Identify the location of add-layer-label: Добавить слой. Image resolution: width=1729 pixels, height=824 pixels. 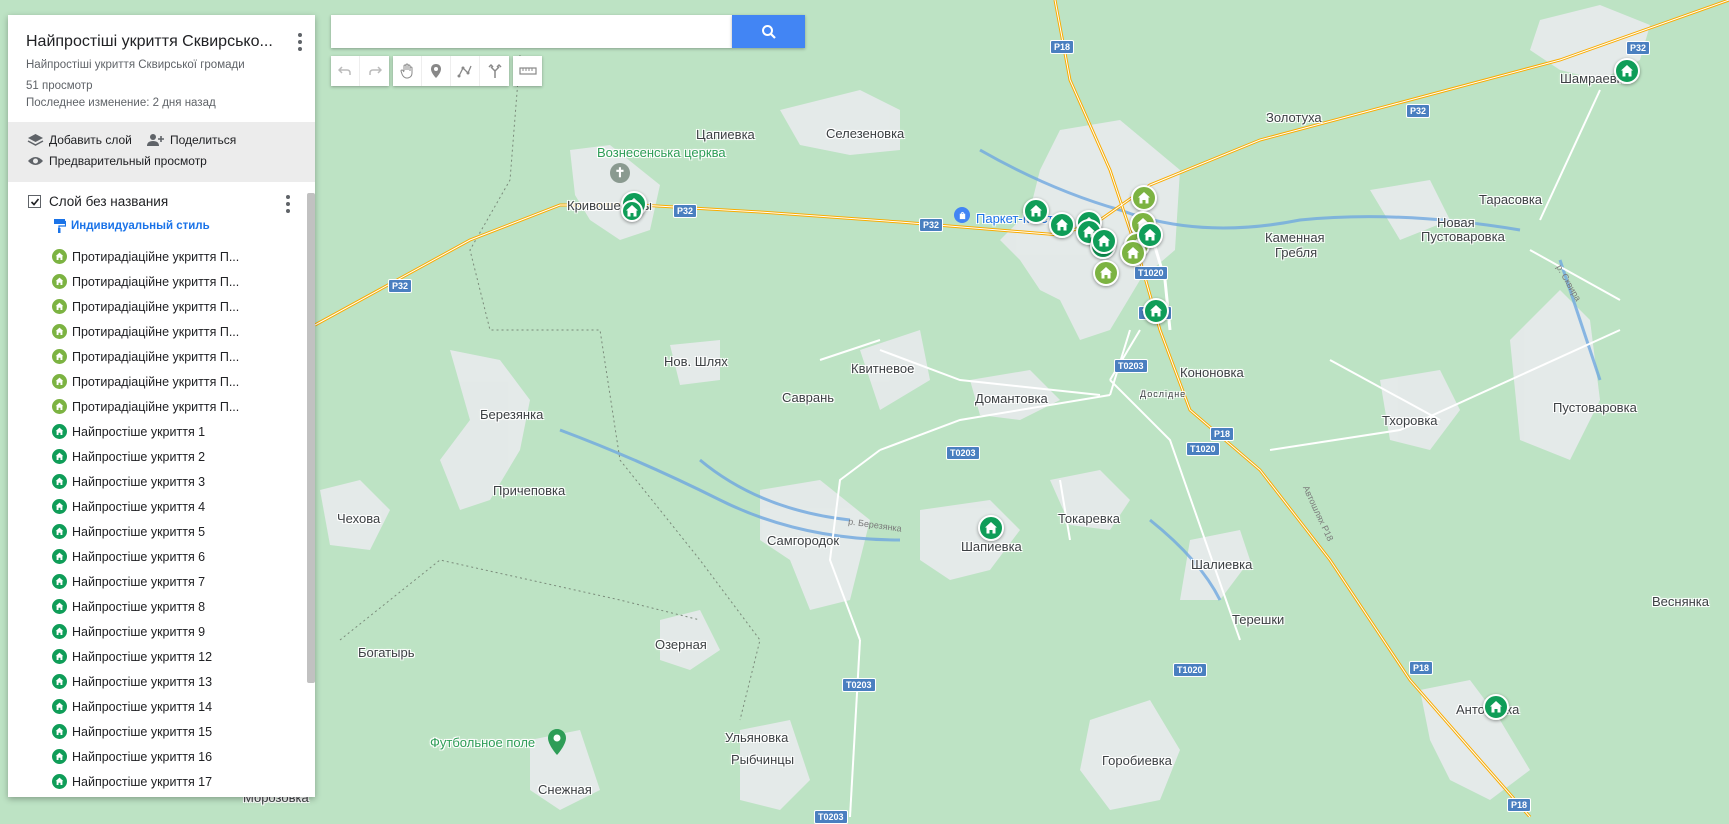
(90, 140).